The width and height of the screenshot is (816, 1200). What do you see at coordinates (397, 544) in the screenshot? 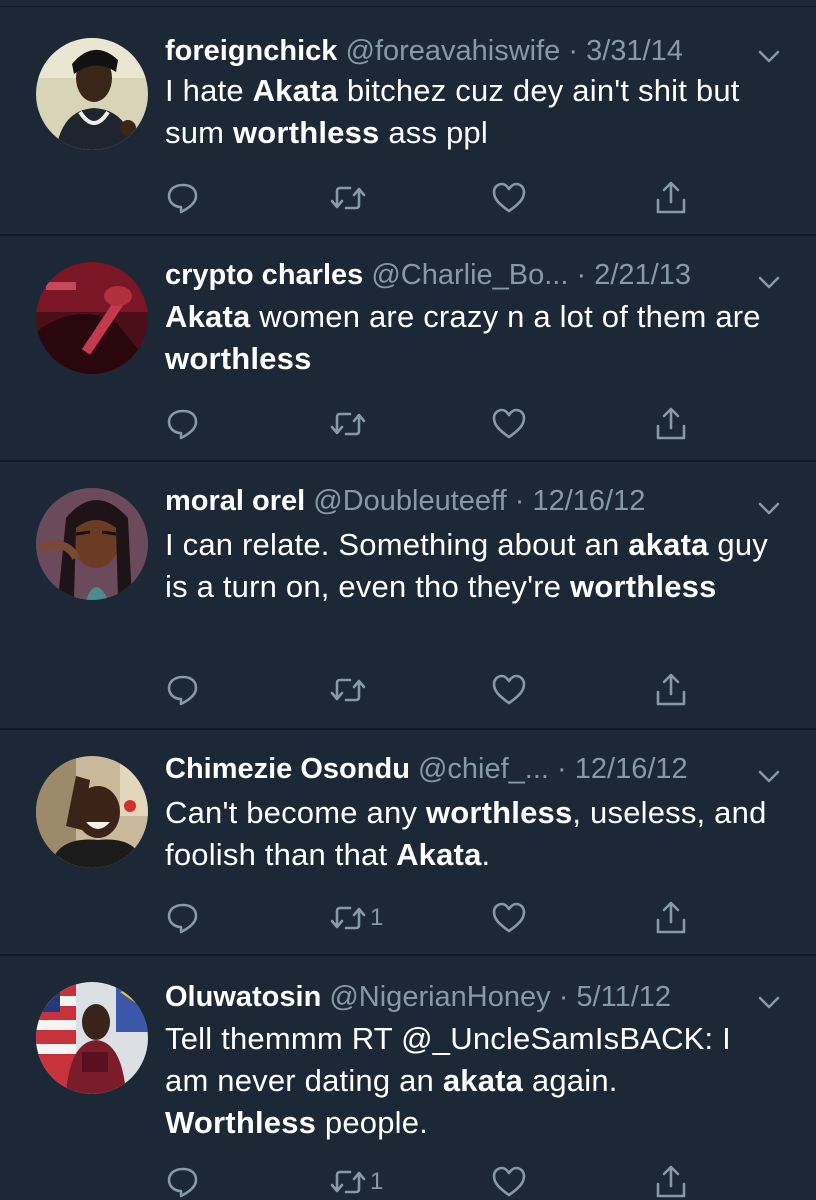
I see `text-run: I can relate. Something about an` at bounding box center [397, 544].